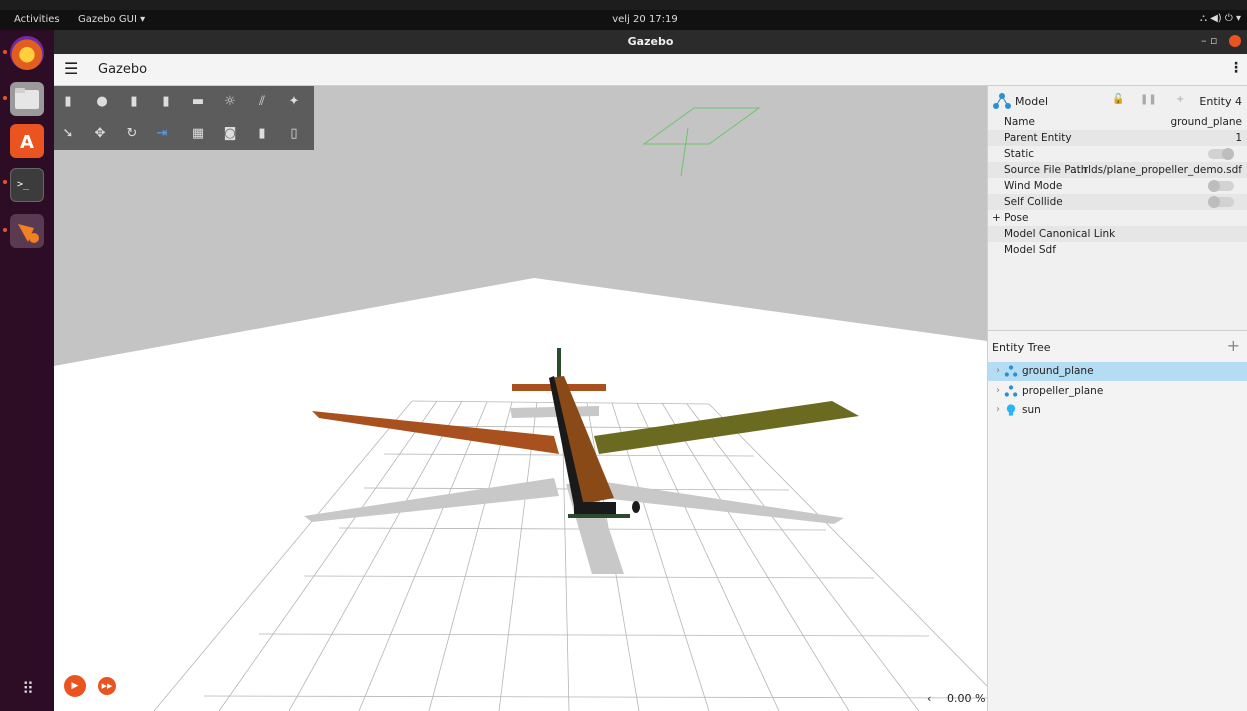 This screenshot has height=711, width=1247. Describe the element at coordinates (37, 19) in the screenshot. I see `activities-button: Activities` at that location.